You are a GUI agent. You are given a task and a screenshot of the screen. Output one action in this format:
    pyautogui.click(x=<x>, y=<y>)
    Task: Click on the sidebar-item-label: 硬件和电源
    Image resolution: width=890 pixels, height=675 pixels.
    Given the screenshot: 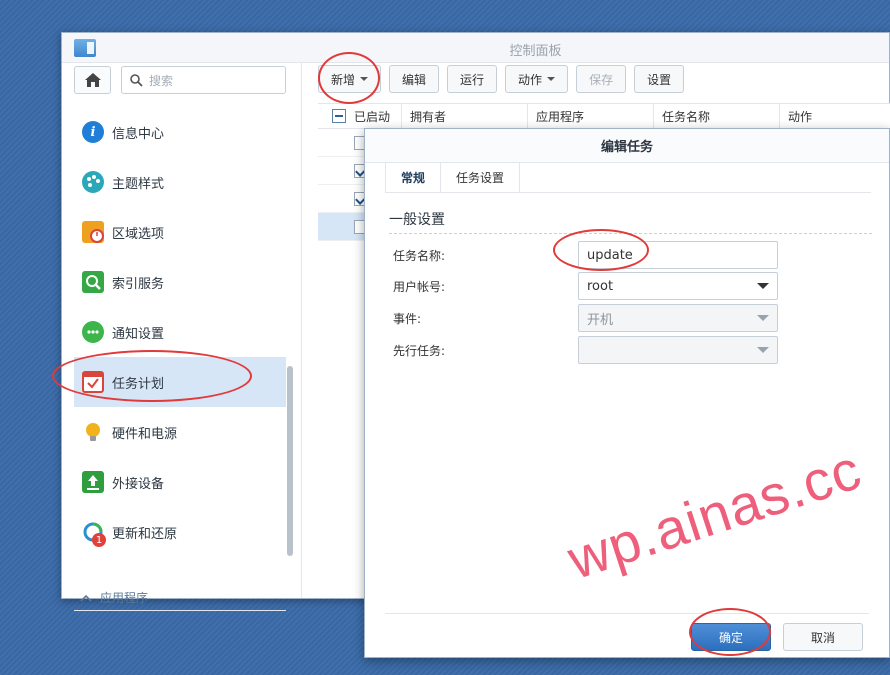 What is the action you would take?
    pyautogui.click(x=145, y=434)
    